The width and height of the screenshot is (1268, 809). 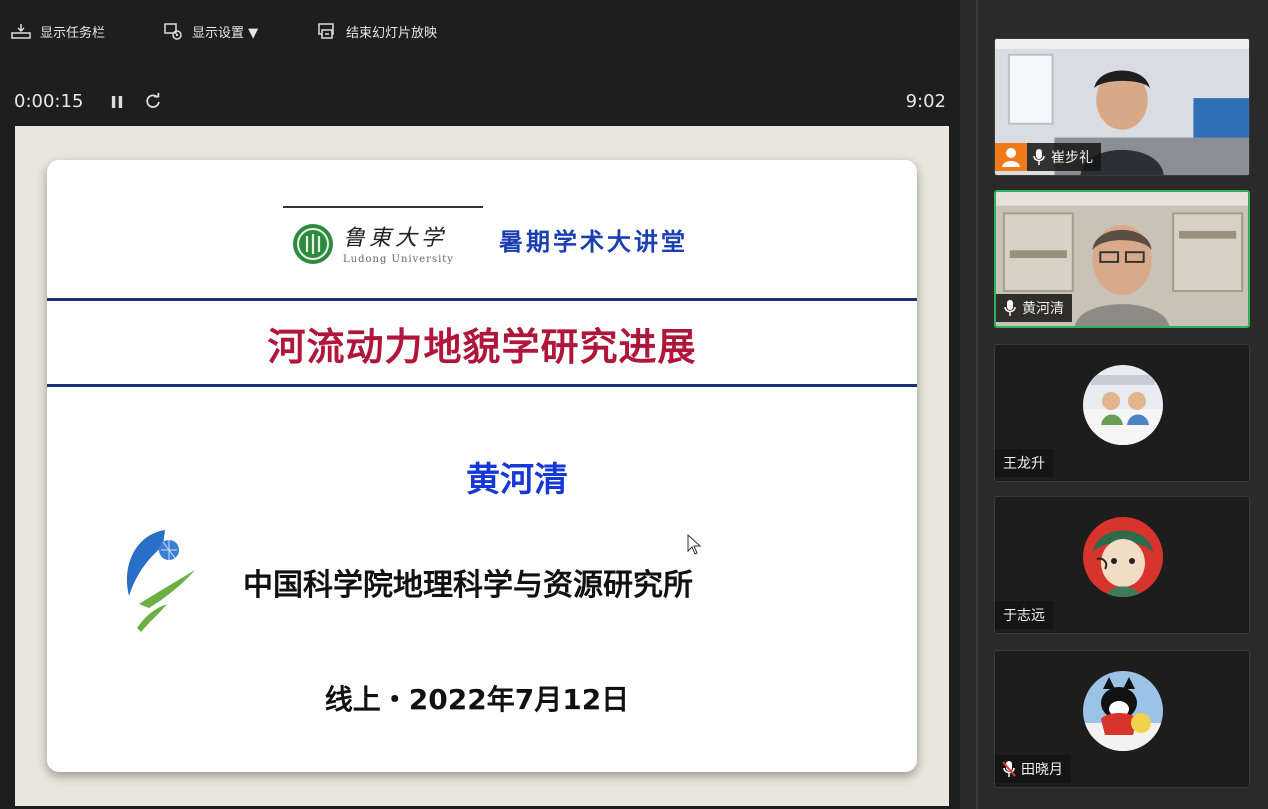 What do you see at coordinates (482, 347) in the screenshot?
I see `slide-title: 河流动力地貌学研究进展` at bounding box center [482, 347].